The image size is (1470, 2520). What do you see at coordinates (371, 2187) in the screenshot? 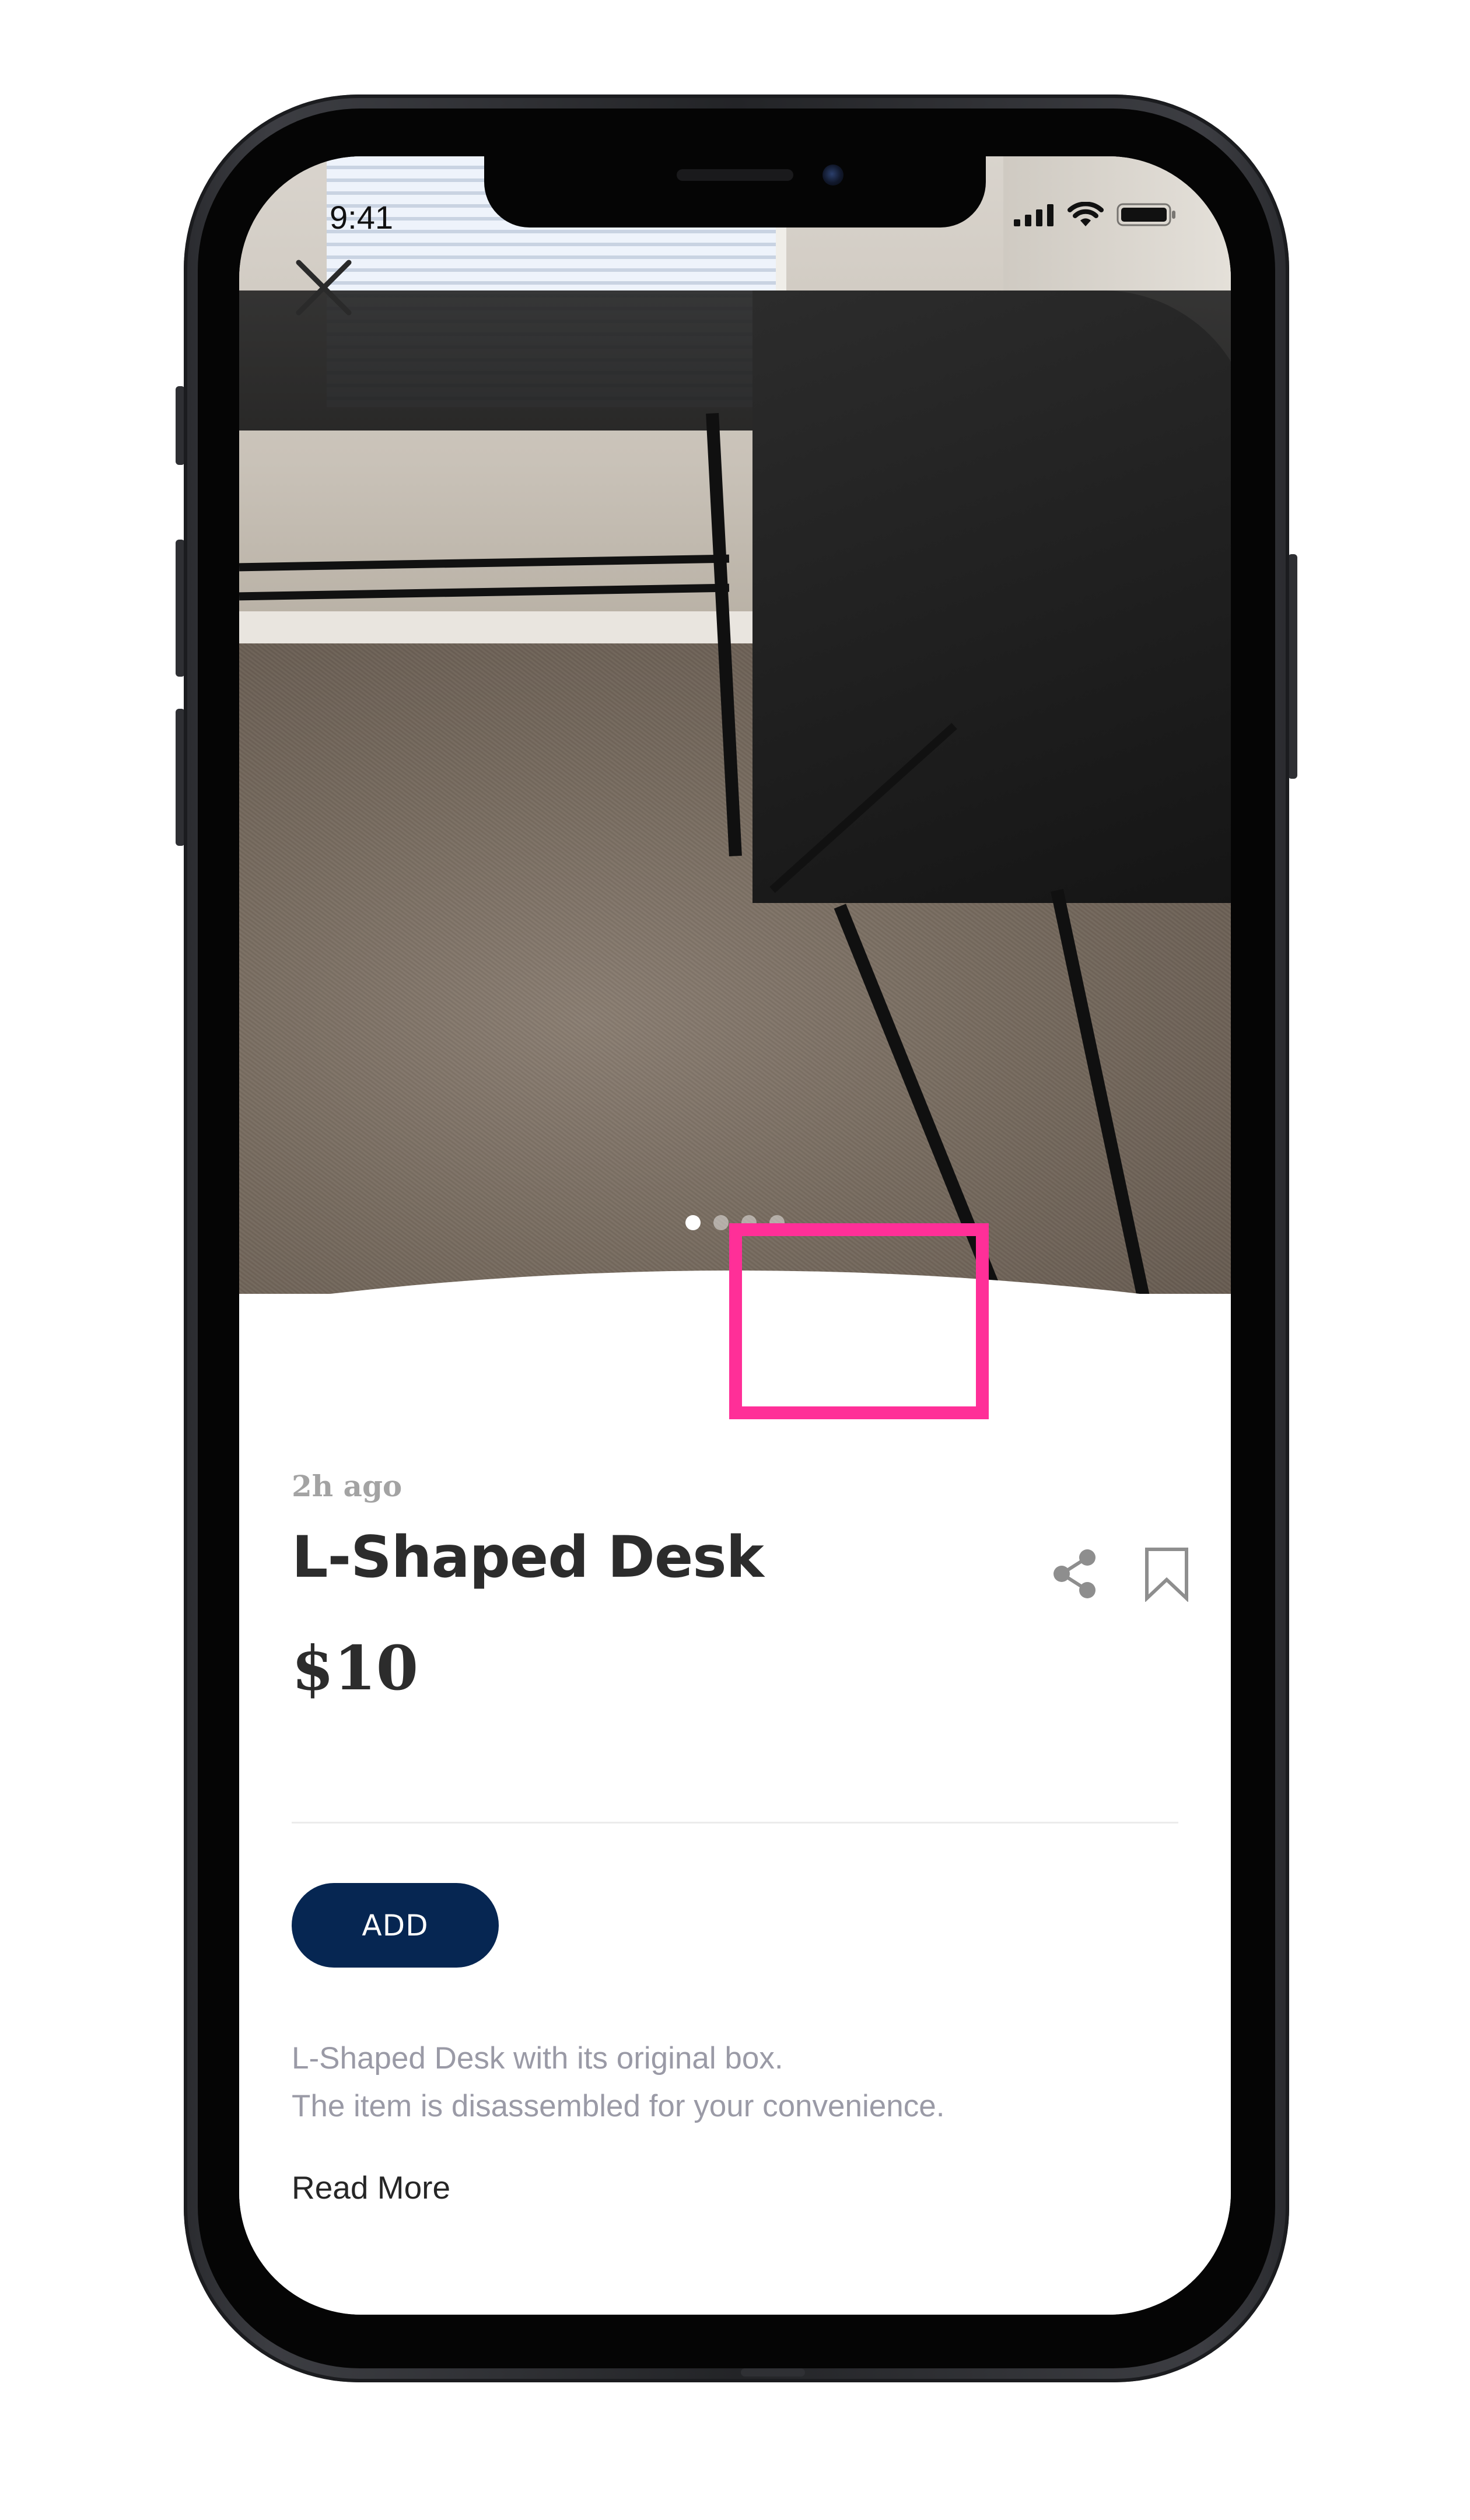
I see `read-more-link: Read More` at bounding box center [371, 2187].